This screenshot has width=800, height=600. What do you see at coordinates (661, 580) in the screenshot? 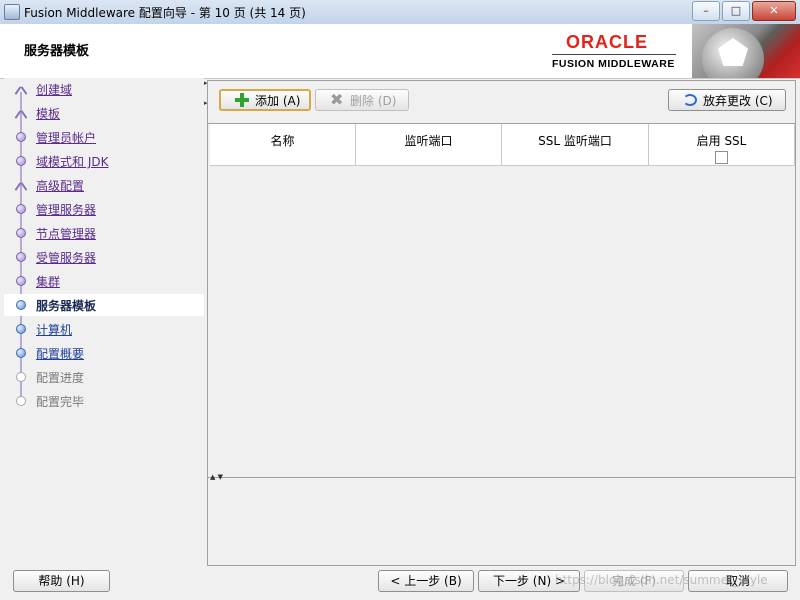
I see `watermark-text: https://blog.csdn.net/summer_style` at bounding box center [661, 580].